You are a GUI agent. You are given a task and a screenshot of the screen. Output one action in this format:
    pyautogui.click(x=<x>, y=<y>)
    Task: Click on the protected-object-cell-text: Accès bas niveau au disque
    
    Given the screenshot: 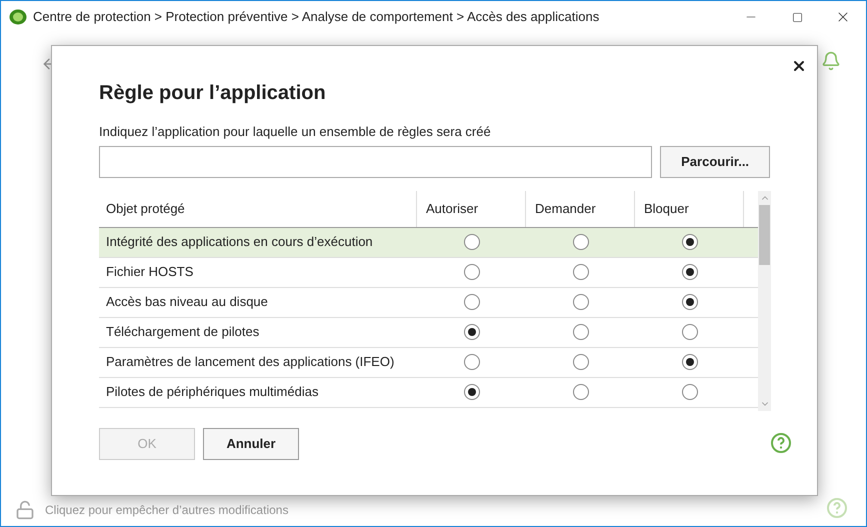 What is the action you would take?
    pyautogui.click(x=187, y=302)
    